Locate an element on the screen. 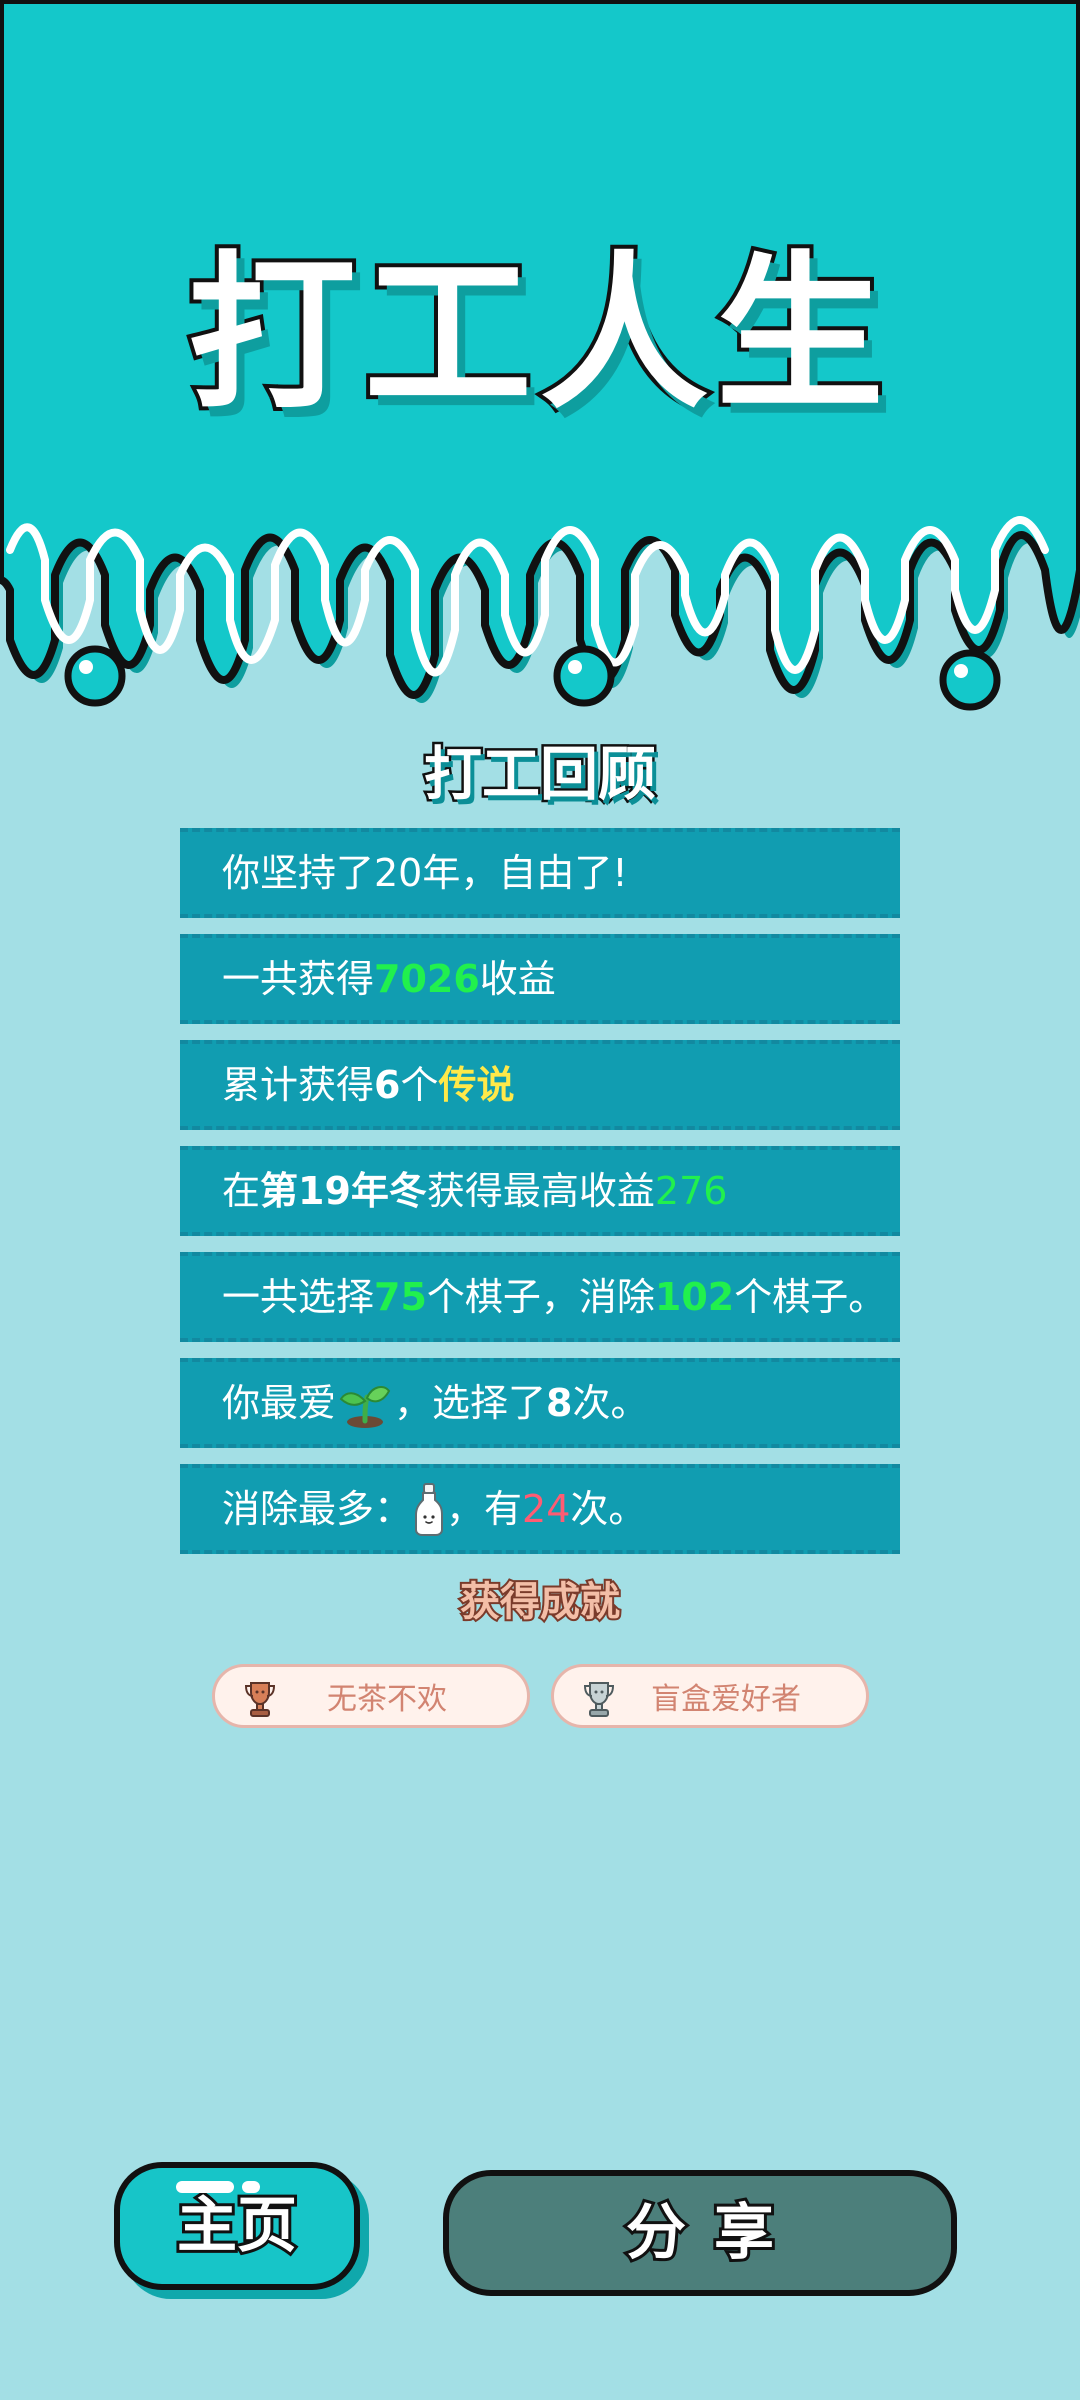  most-removed-count: 24 is located at coordinates (546, 1509).